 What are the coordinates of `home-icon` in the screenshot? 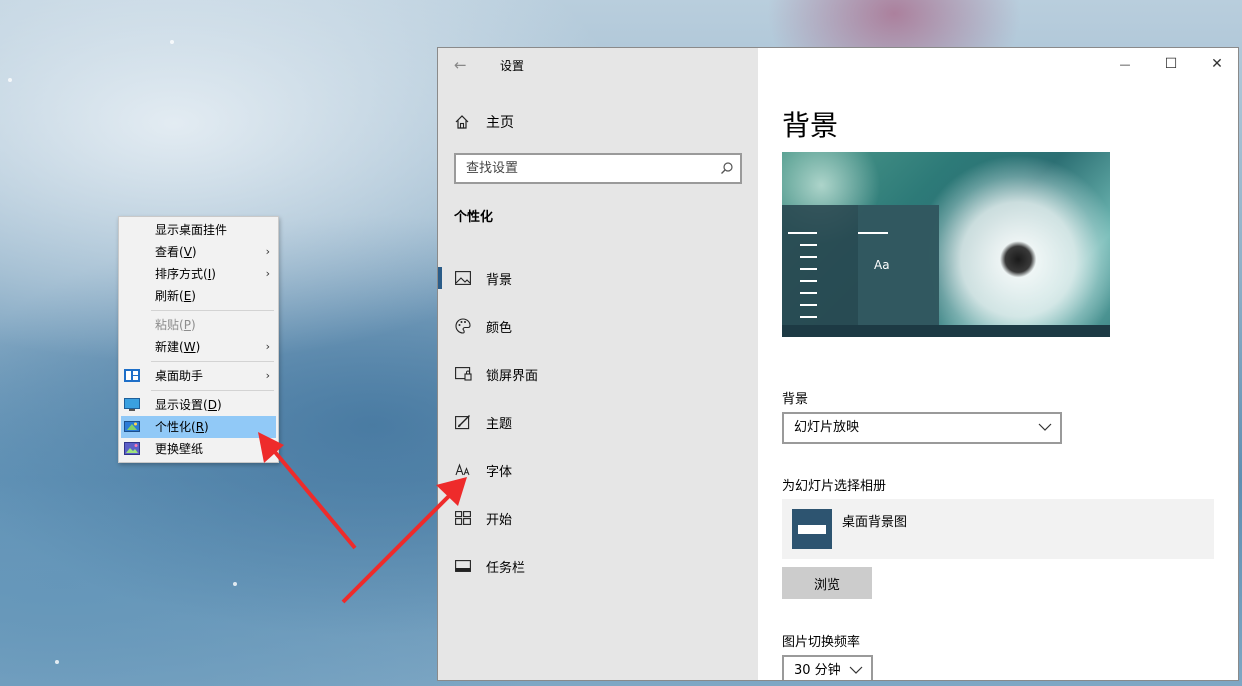 It's located at (462, 122).